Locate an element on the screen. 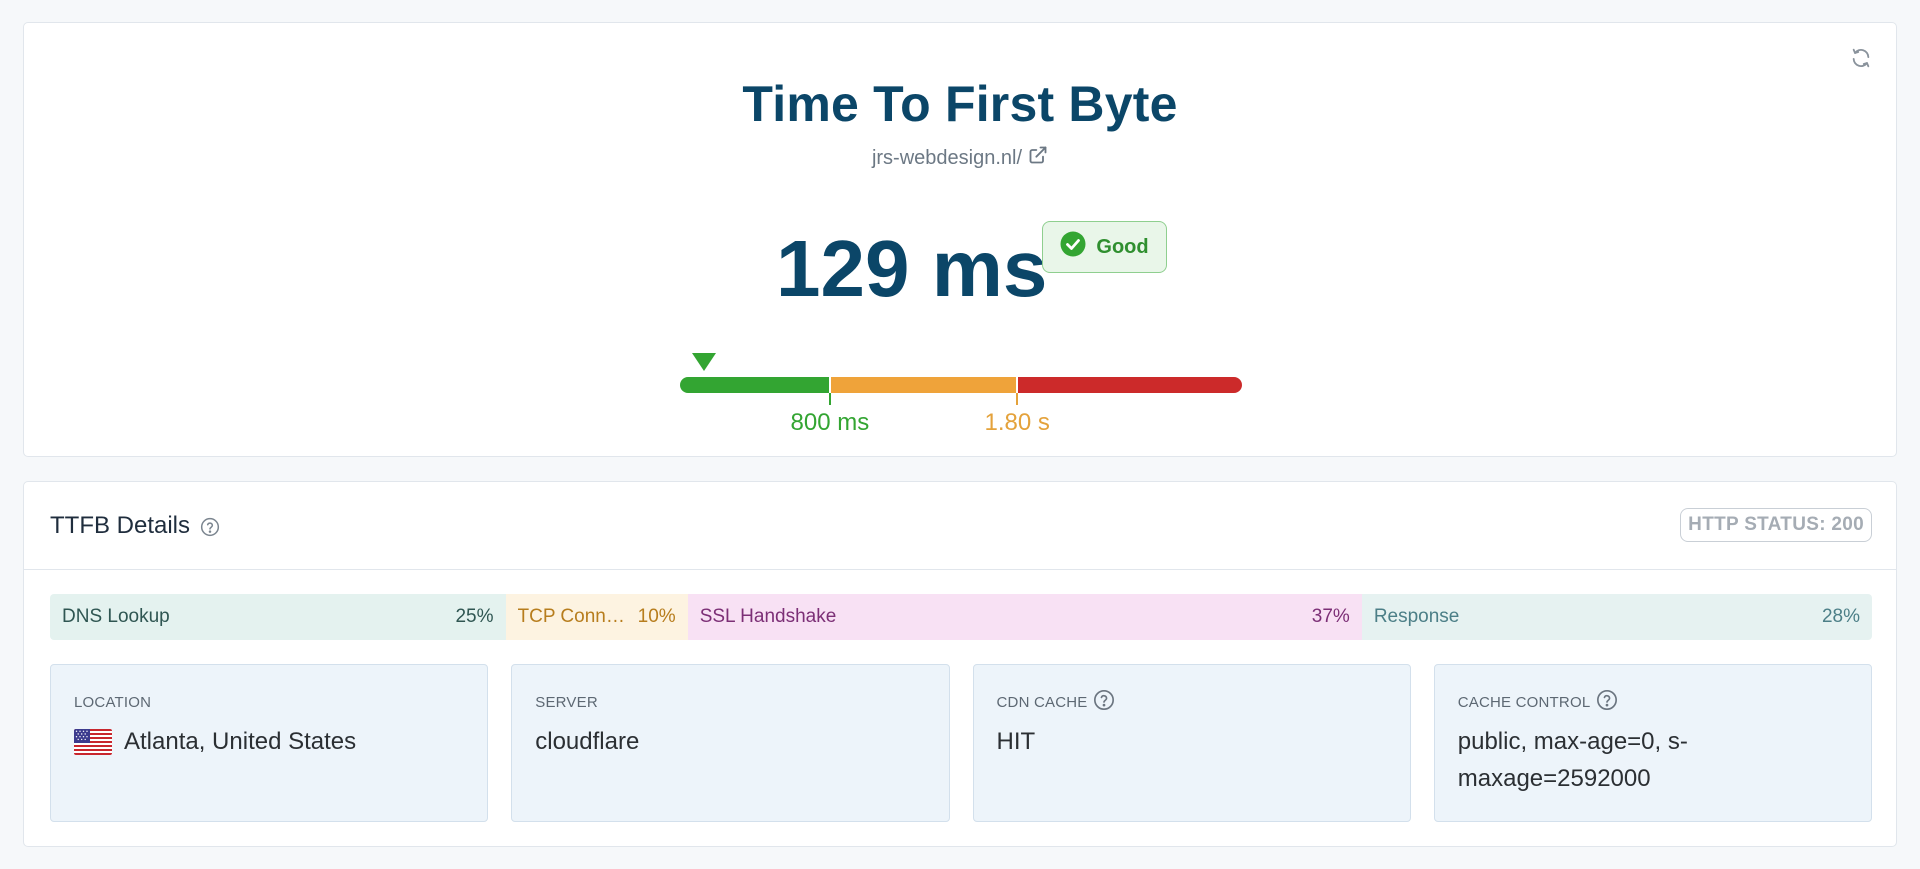 This screenshot has height=869, width=1920. breakdown-percent: 37% is located at coordinates (1330, 616).